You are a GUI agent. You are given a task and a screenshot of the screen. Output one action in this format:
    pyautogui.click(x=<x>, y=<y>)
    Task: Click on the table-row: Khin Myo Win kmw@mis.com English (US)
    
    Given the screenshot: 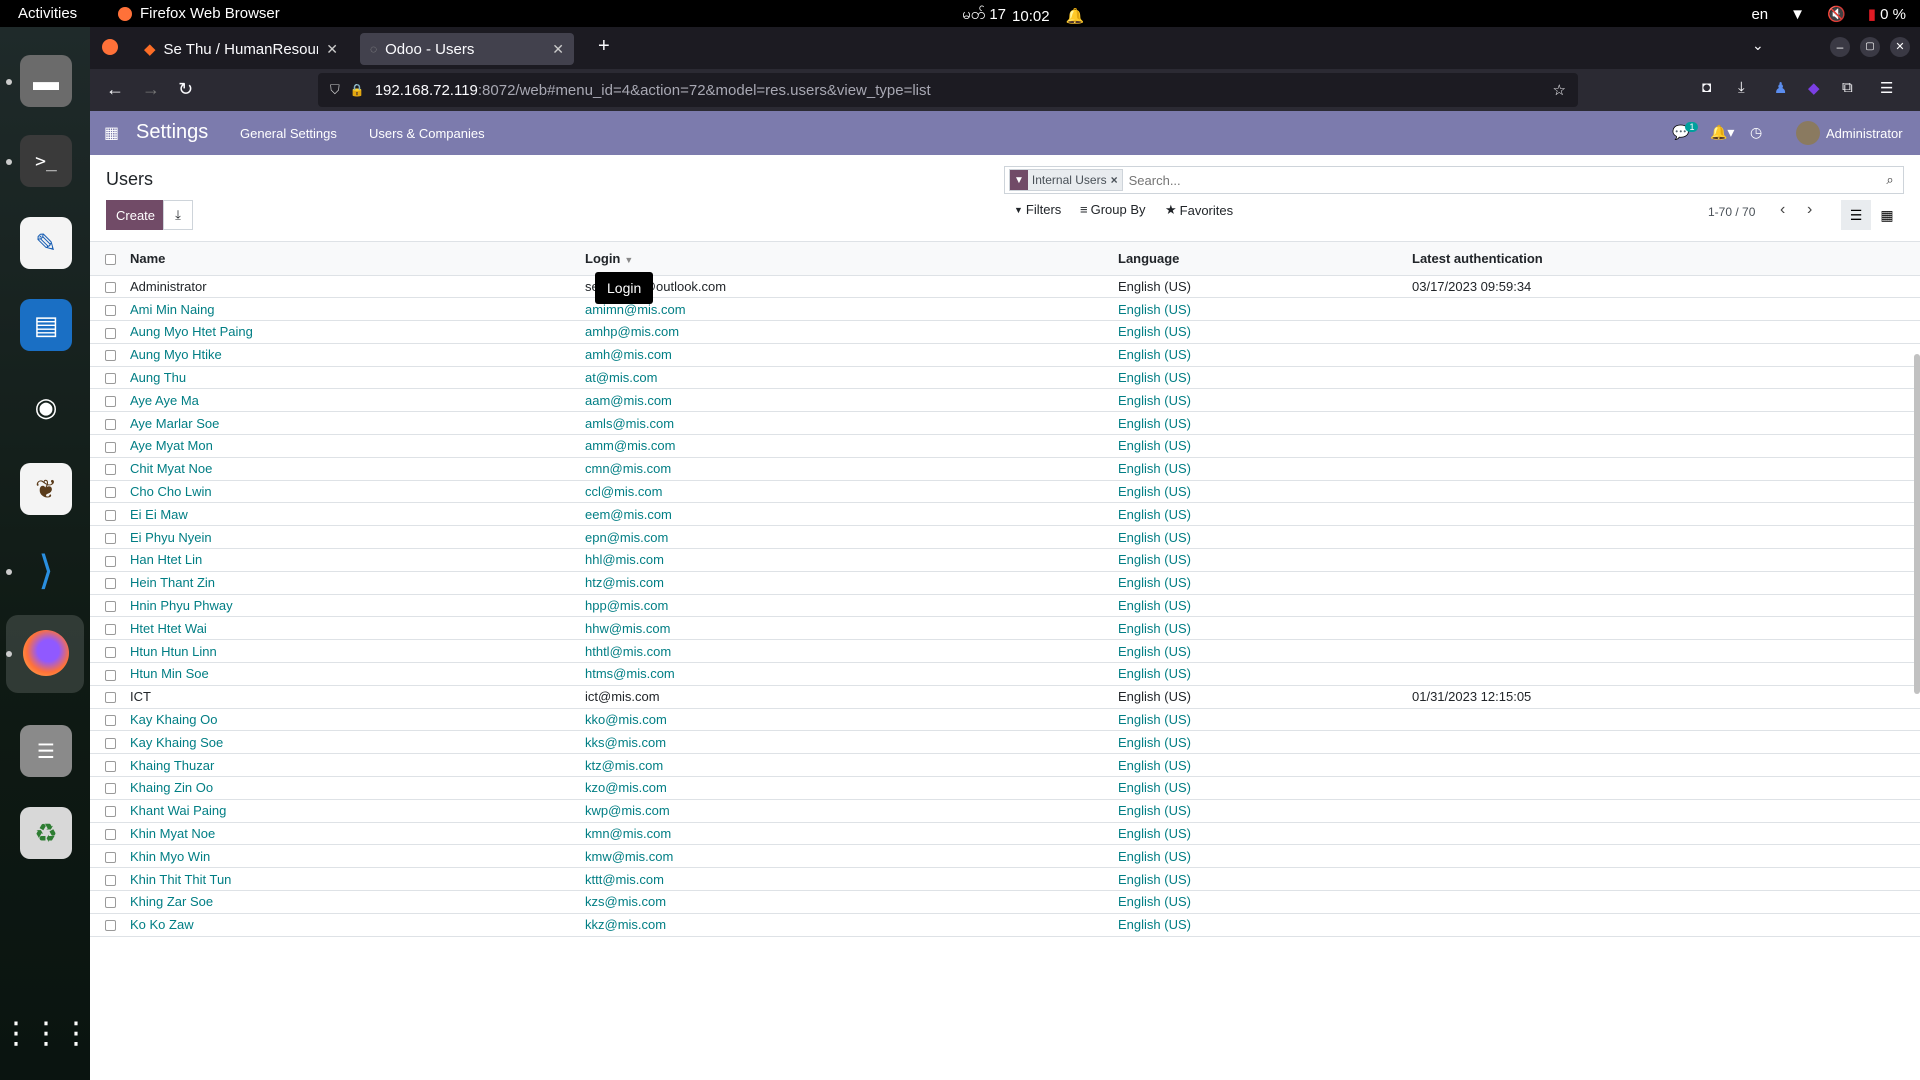 What is the action you would take?
    pyautogui.click(x=1005, y=856)
    